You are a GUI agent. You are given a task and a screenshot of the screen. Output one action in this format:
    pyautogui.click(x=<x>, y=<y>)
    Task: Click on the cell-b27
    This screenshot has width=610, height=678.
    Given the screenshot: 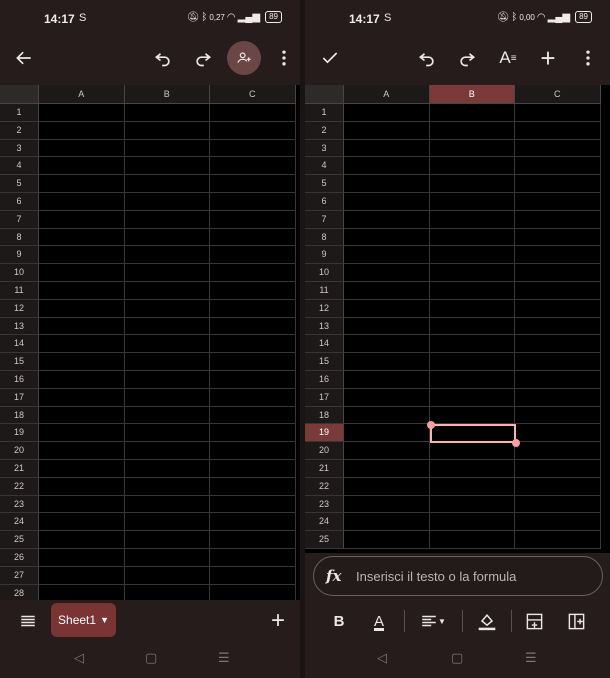 What is the action you would take?
    pyautogui.click(x=167, y=575)
    